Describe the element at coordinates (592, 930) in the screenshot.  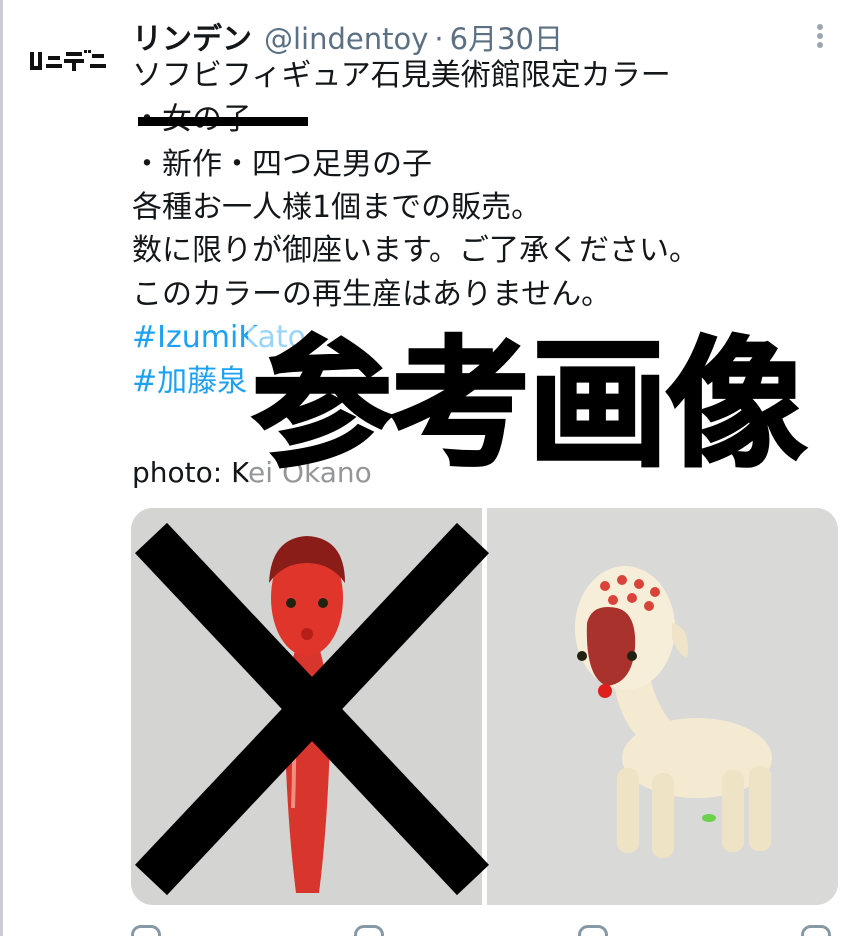
I see `like-icon` at that location.